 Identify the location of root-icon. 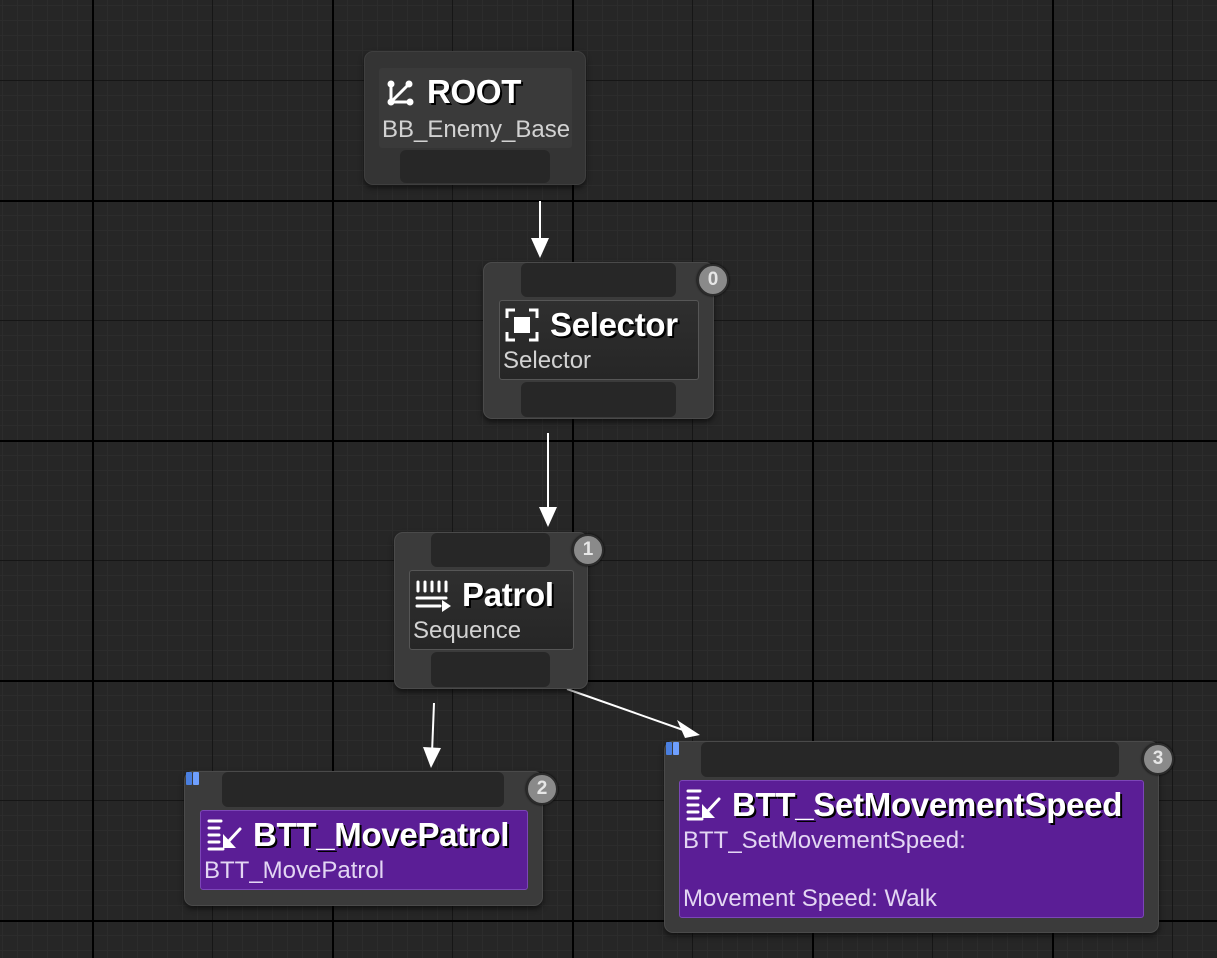
(401, 92).